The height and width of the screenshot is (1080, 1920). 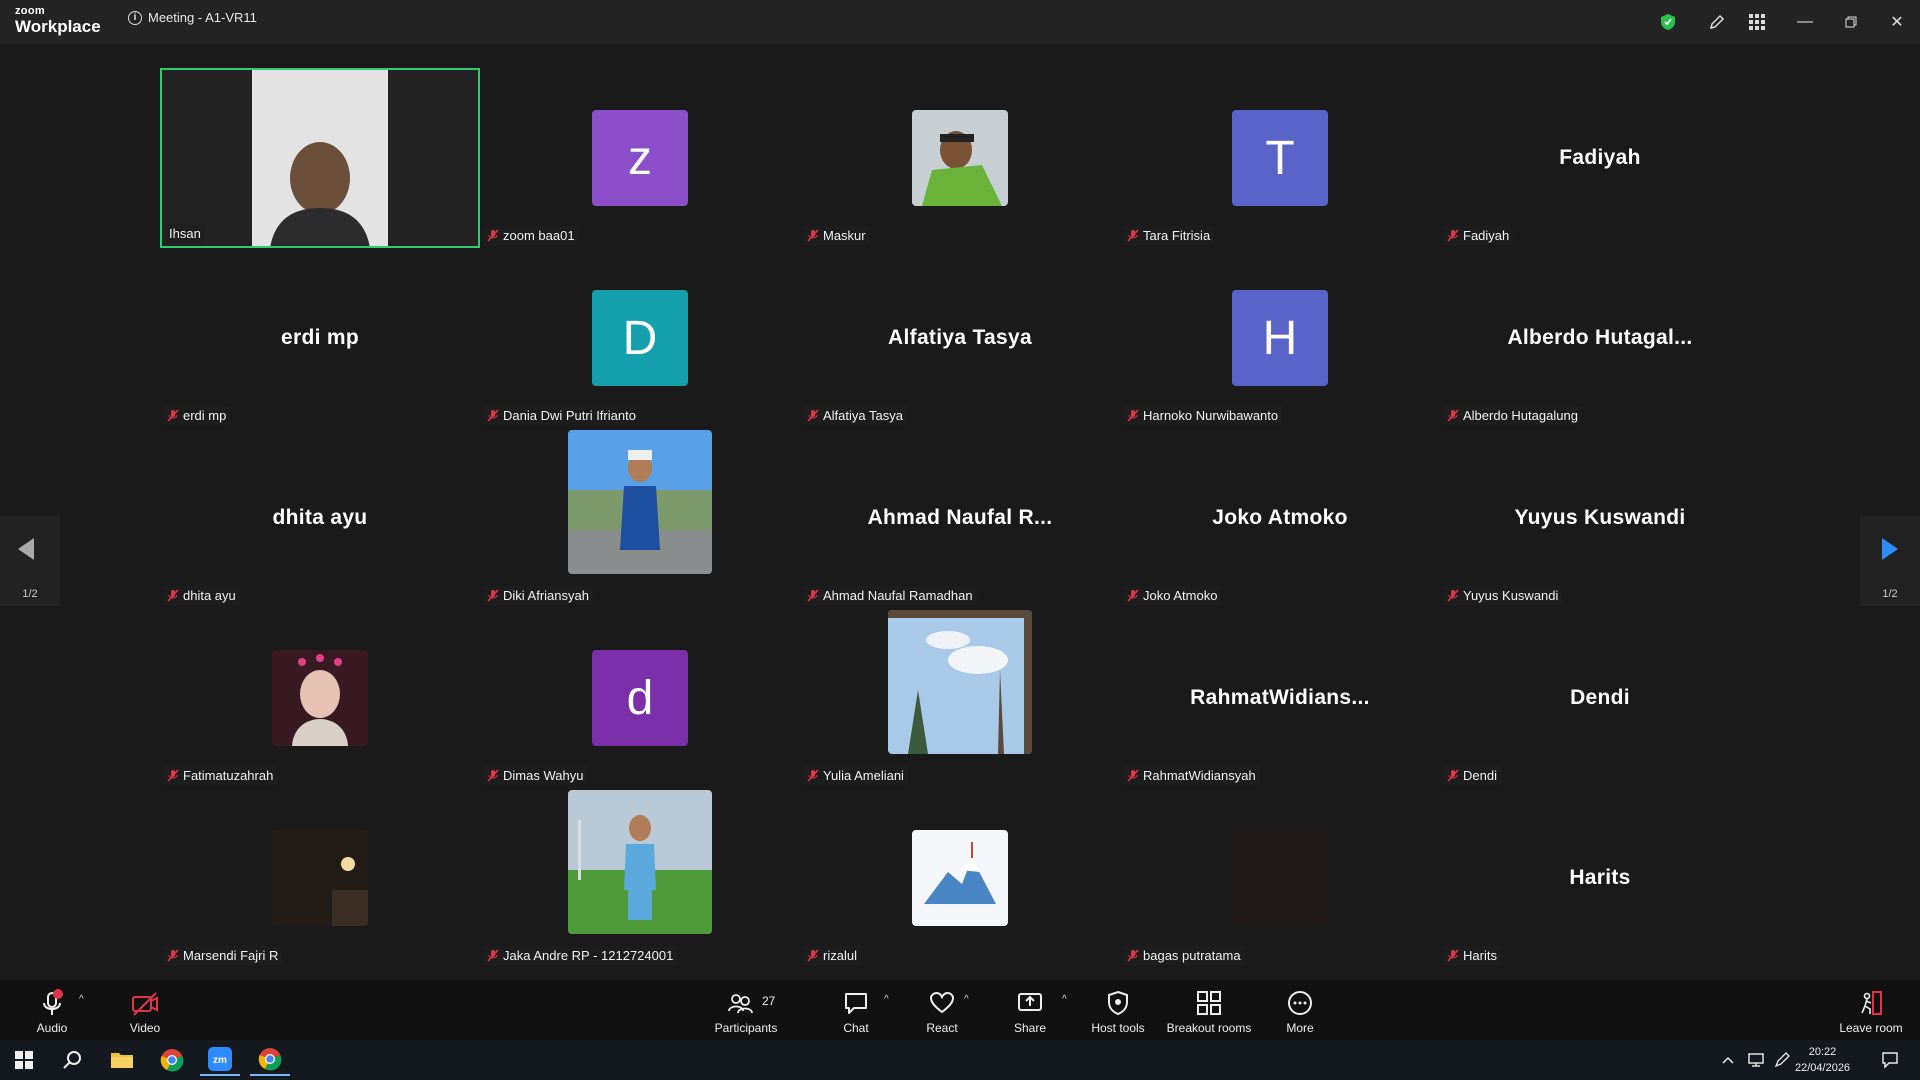 I want to click on close-button: ✕, so click(x=1897, y=22).